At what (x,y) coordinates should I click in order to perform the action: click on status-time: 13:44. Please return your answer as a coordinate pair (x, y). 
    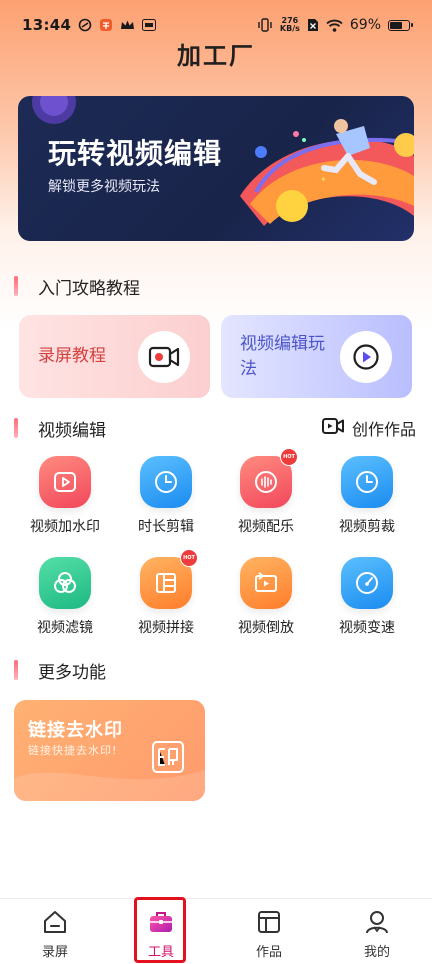
    Looking at the image, I should click on (47, 25).